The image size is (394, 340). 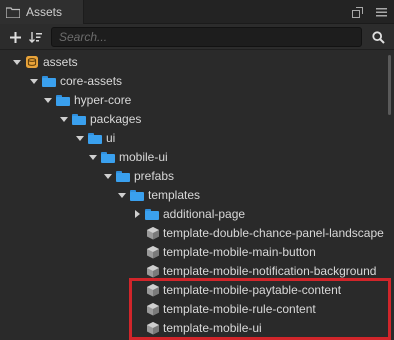 I want to click on panel-title: Assets, so click(x=44, y=12).